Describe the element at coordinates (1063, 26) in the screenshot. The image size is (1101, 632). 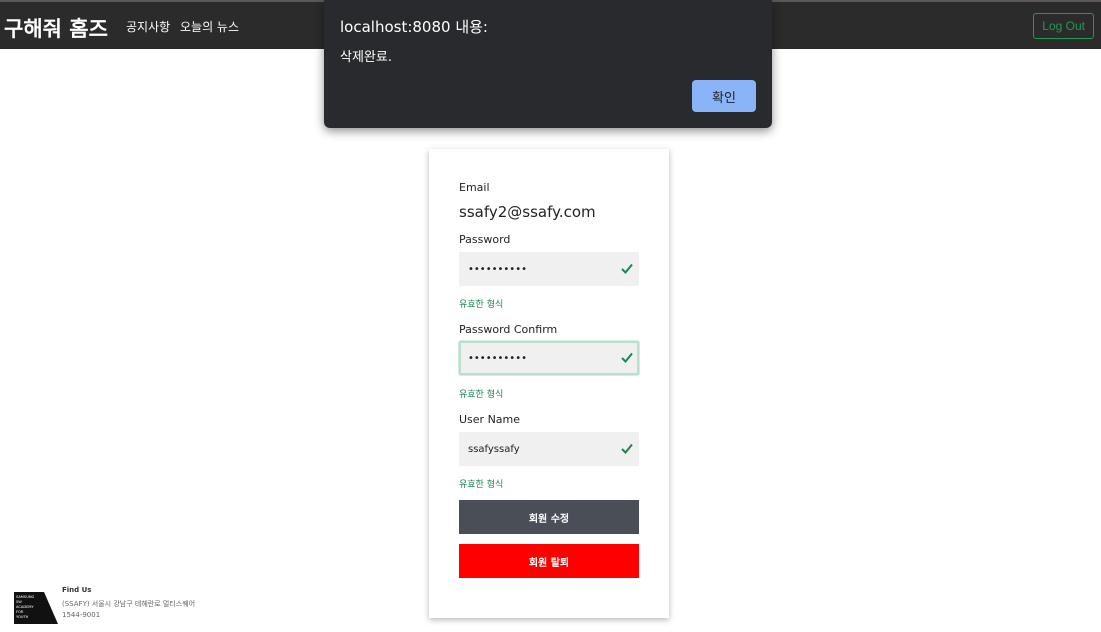
I see `logout-button: Log Out` at that location.